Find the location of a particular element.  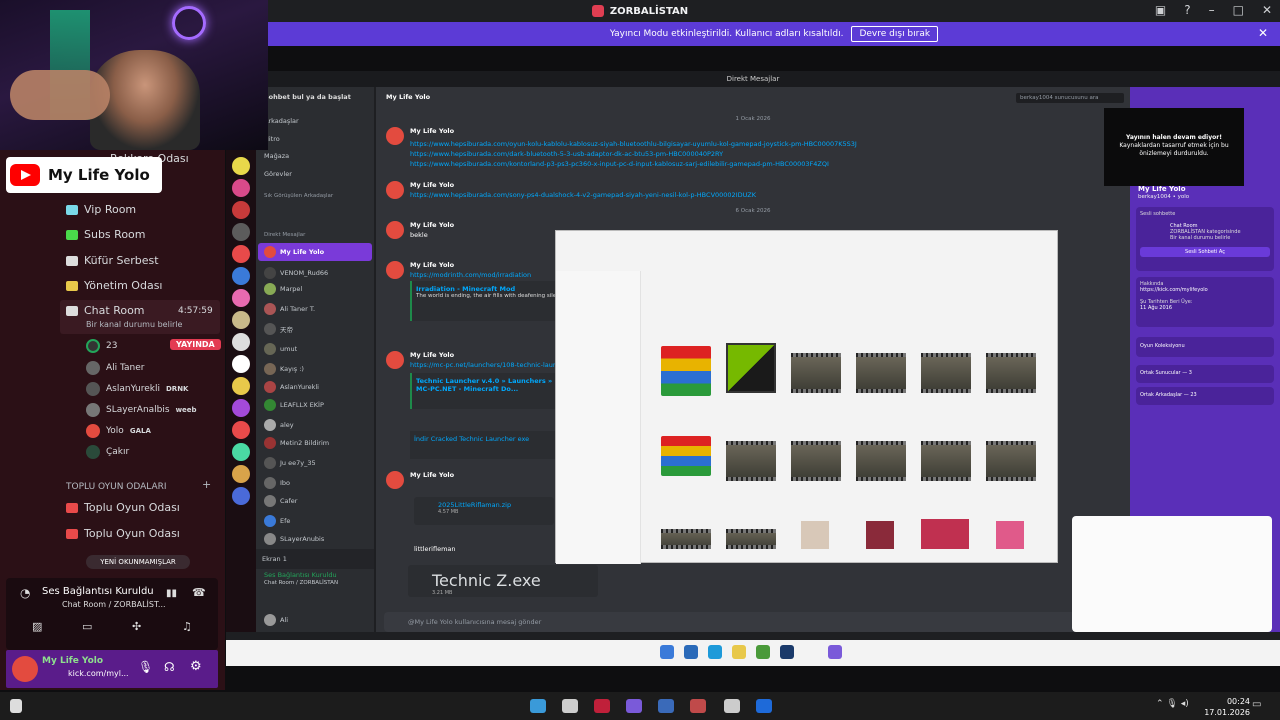

category-header: TOPLU OYUN ODALARI is located at coordinates (116, 487).